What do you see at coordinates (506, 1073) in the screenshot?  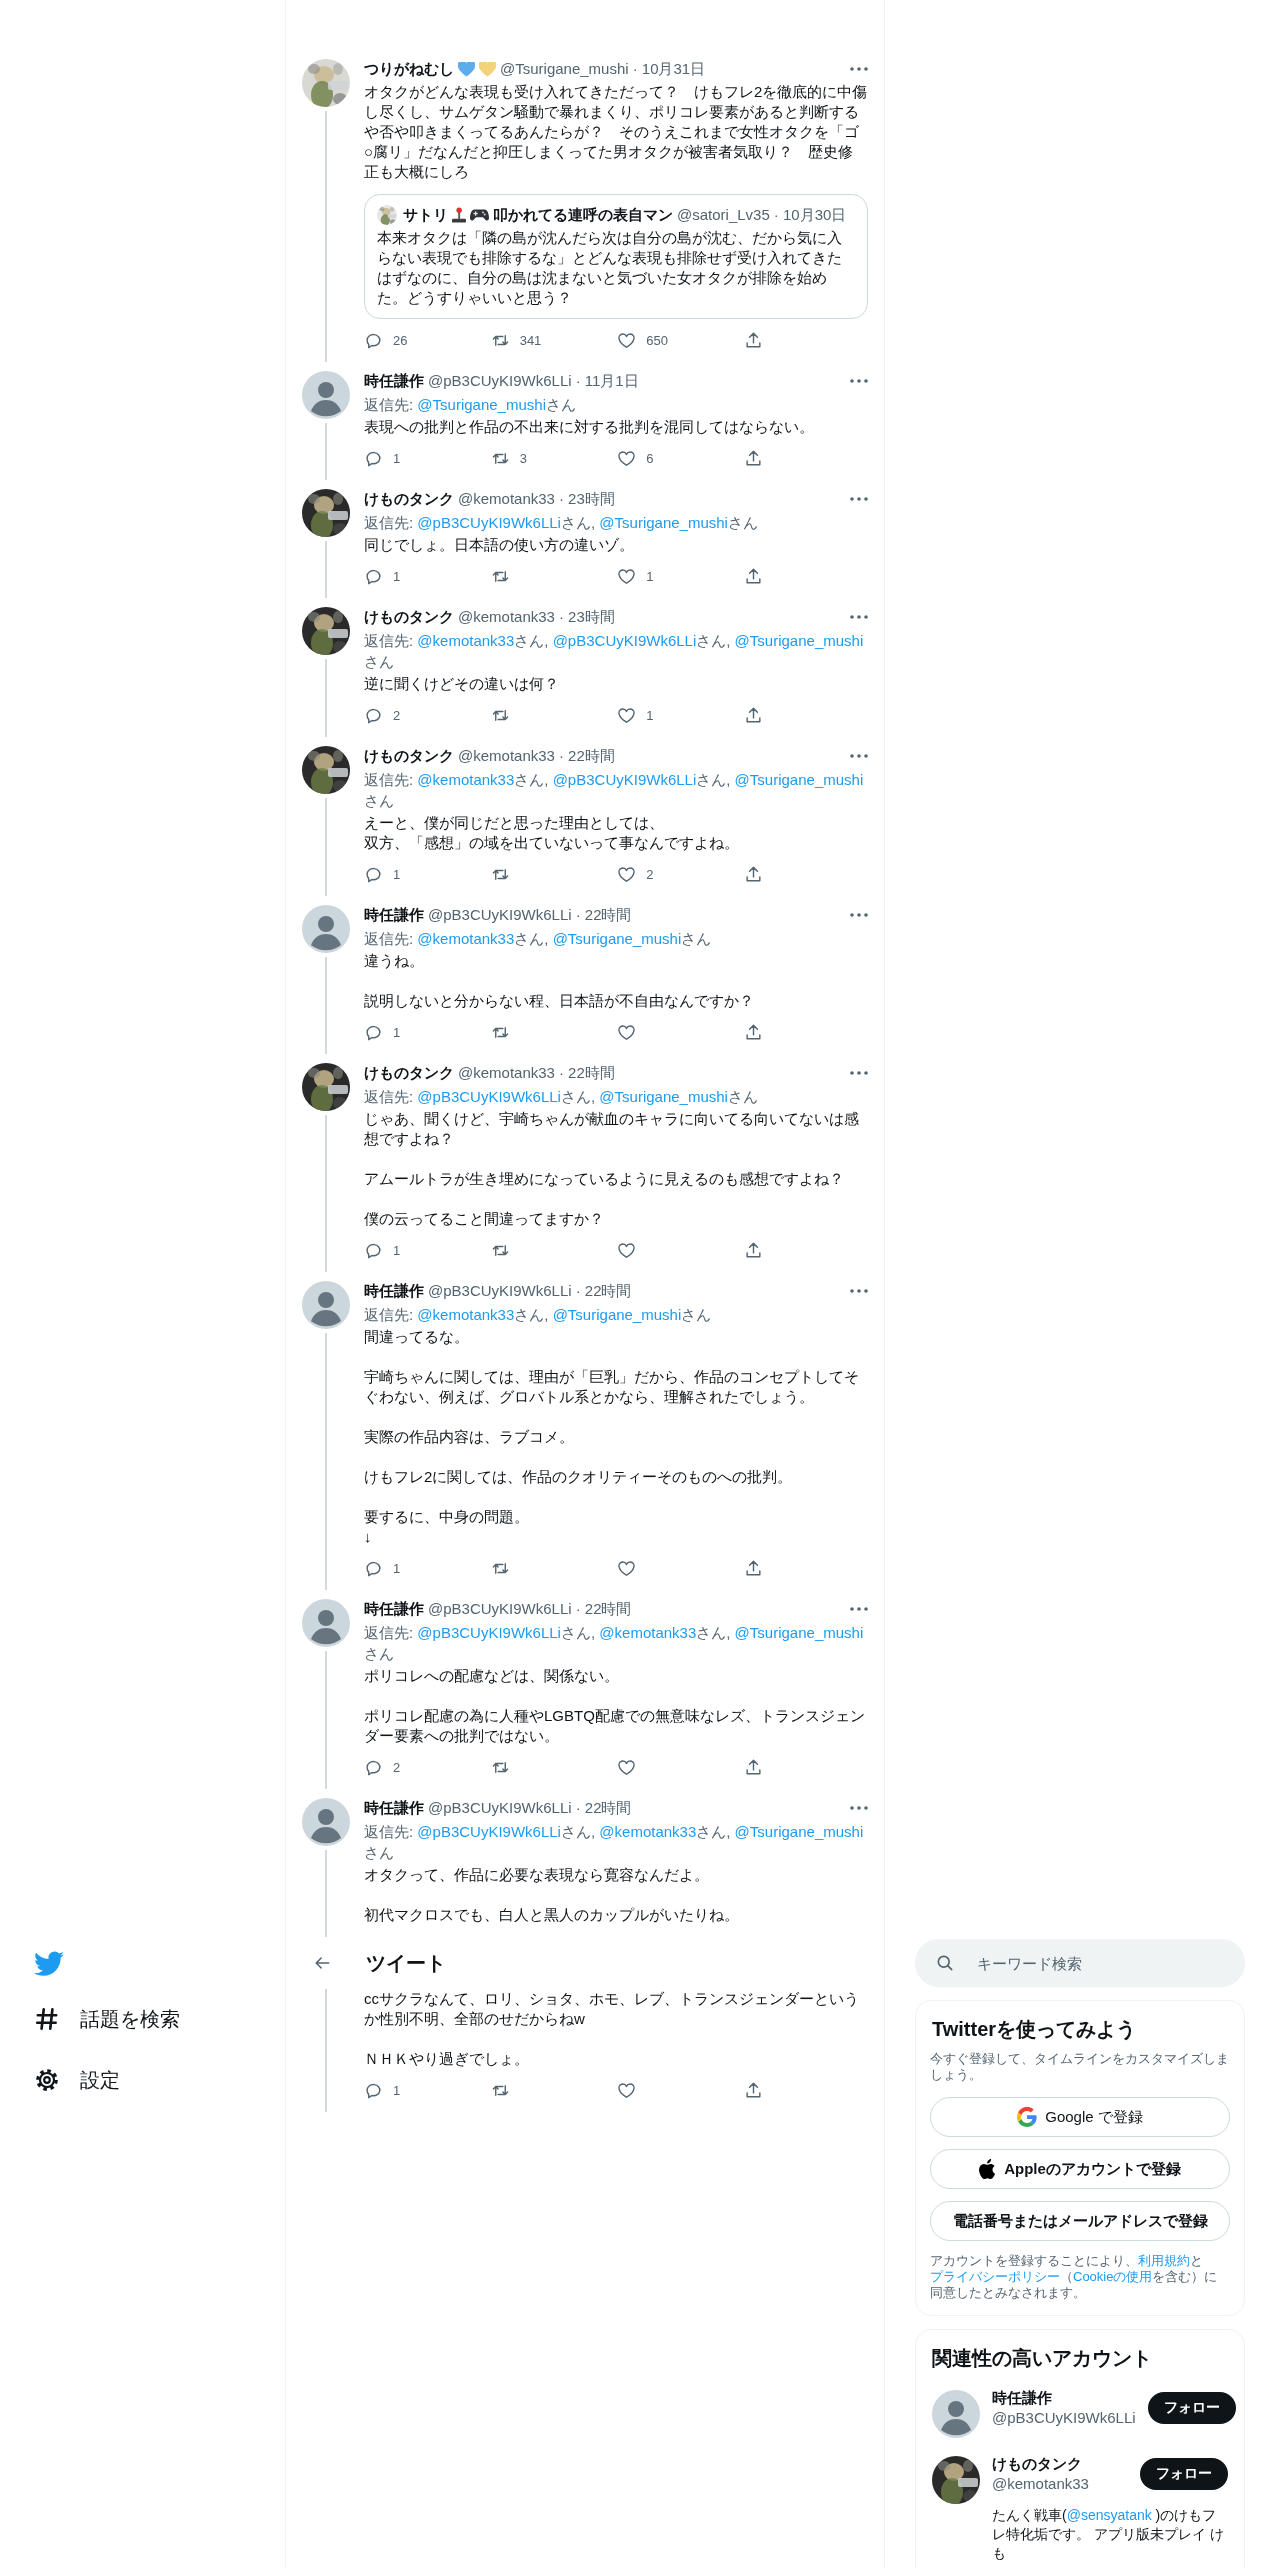 I see `user-handle: @kemotank33` at bounding box center [506, 1073].